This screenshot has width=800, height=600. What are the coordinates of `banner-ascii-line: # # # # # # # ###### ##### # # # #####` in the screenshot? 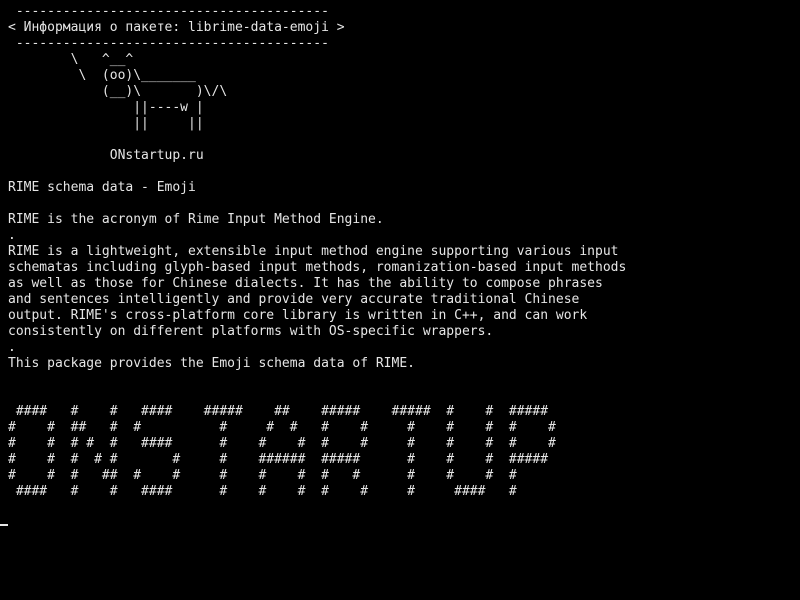 It's located at (278, 459).